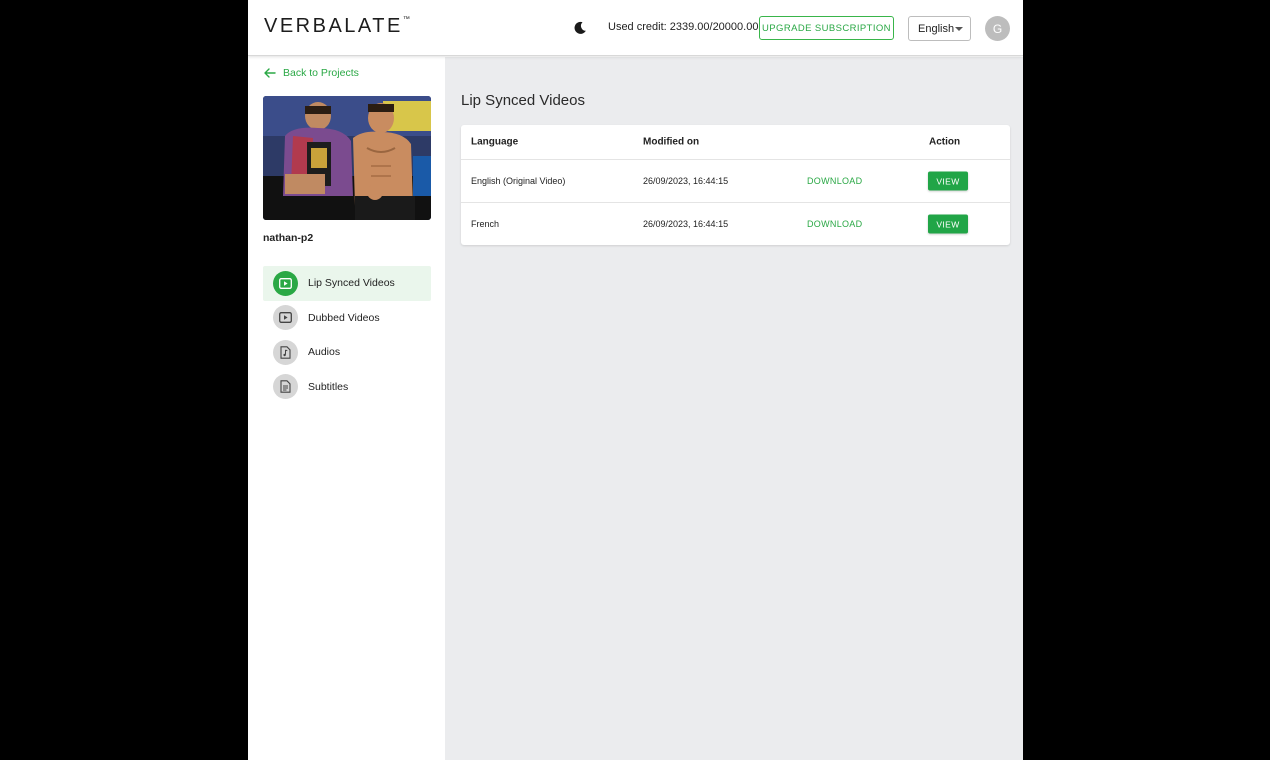 Image resolution: width=1270 pixels, height=760 pixels. Describe the element at coordinates (495, 142) in the screenshot. I see `column-header-language: Language` at that location.